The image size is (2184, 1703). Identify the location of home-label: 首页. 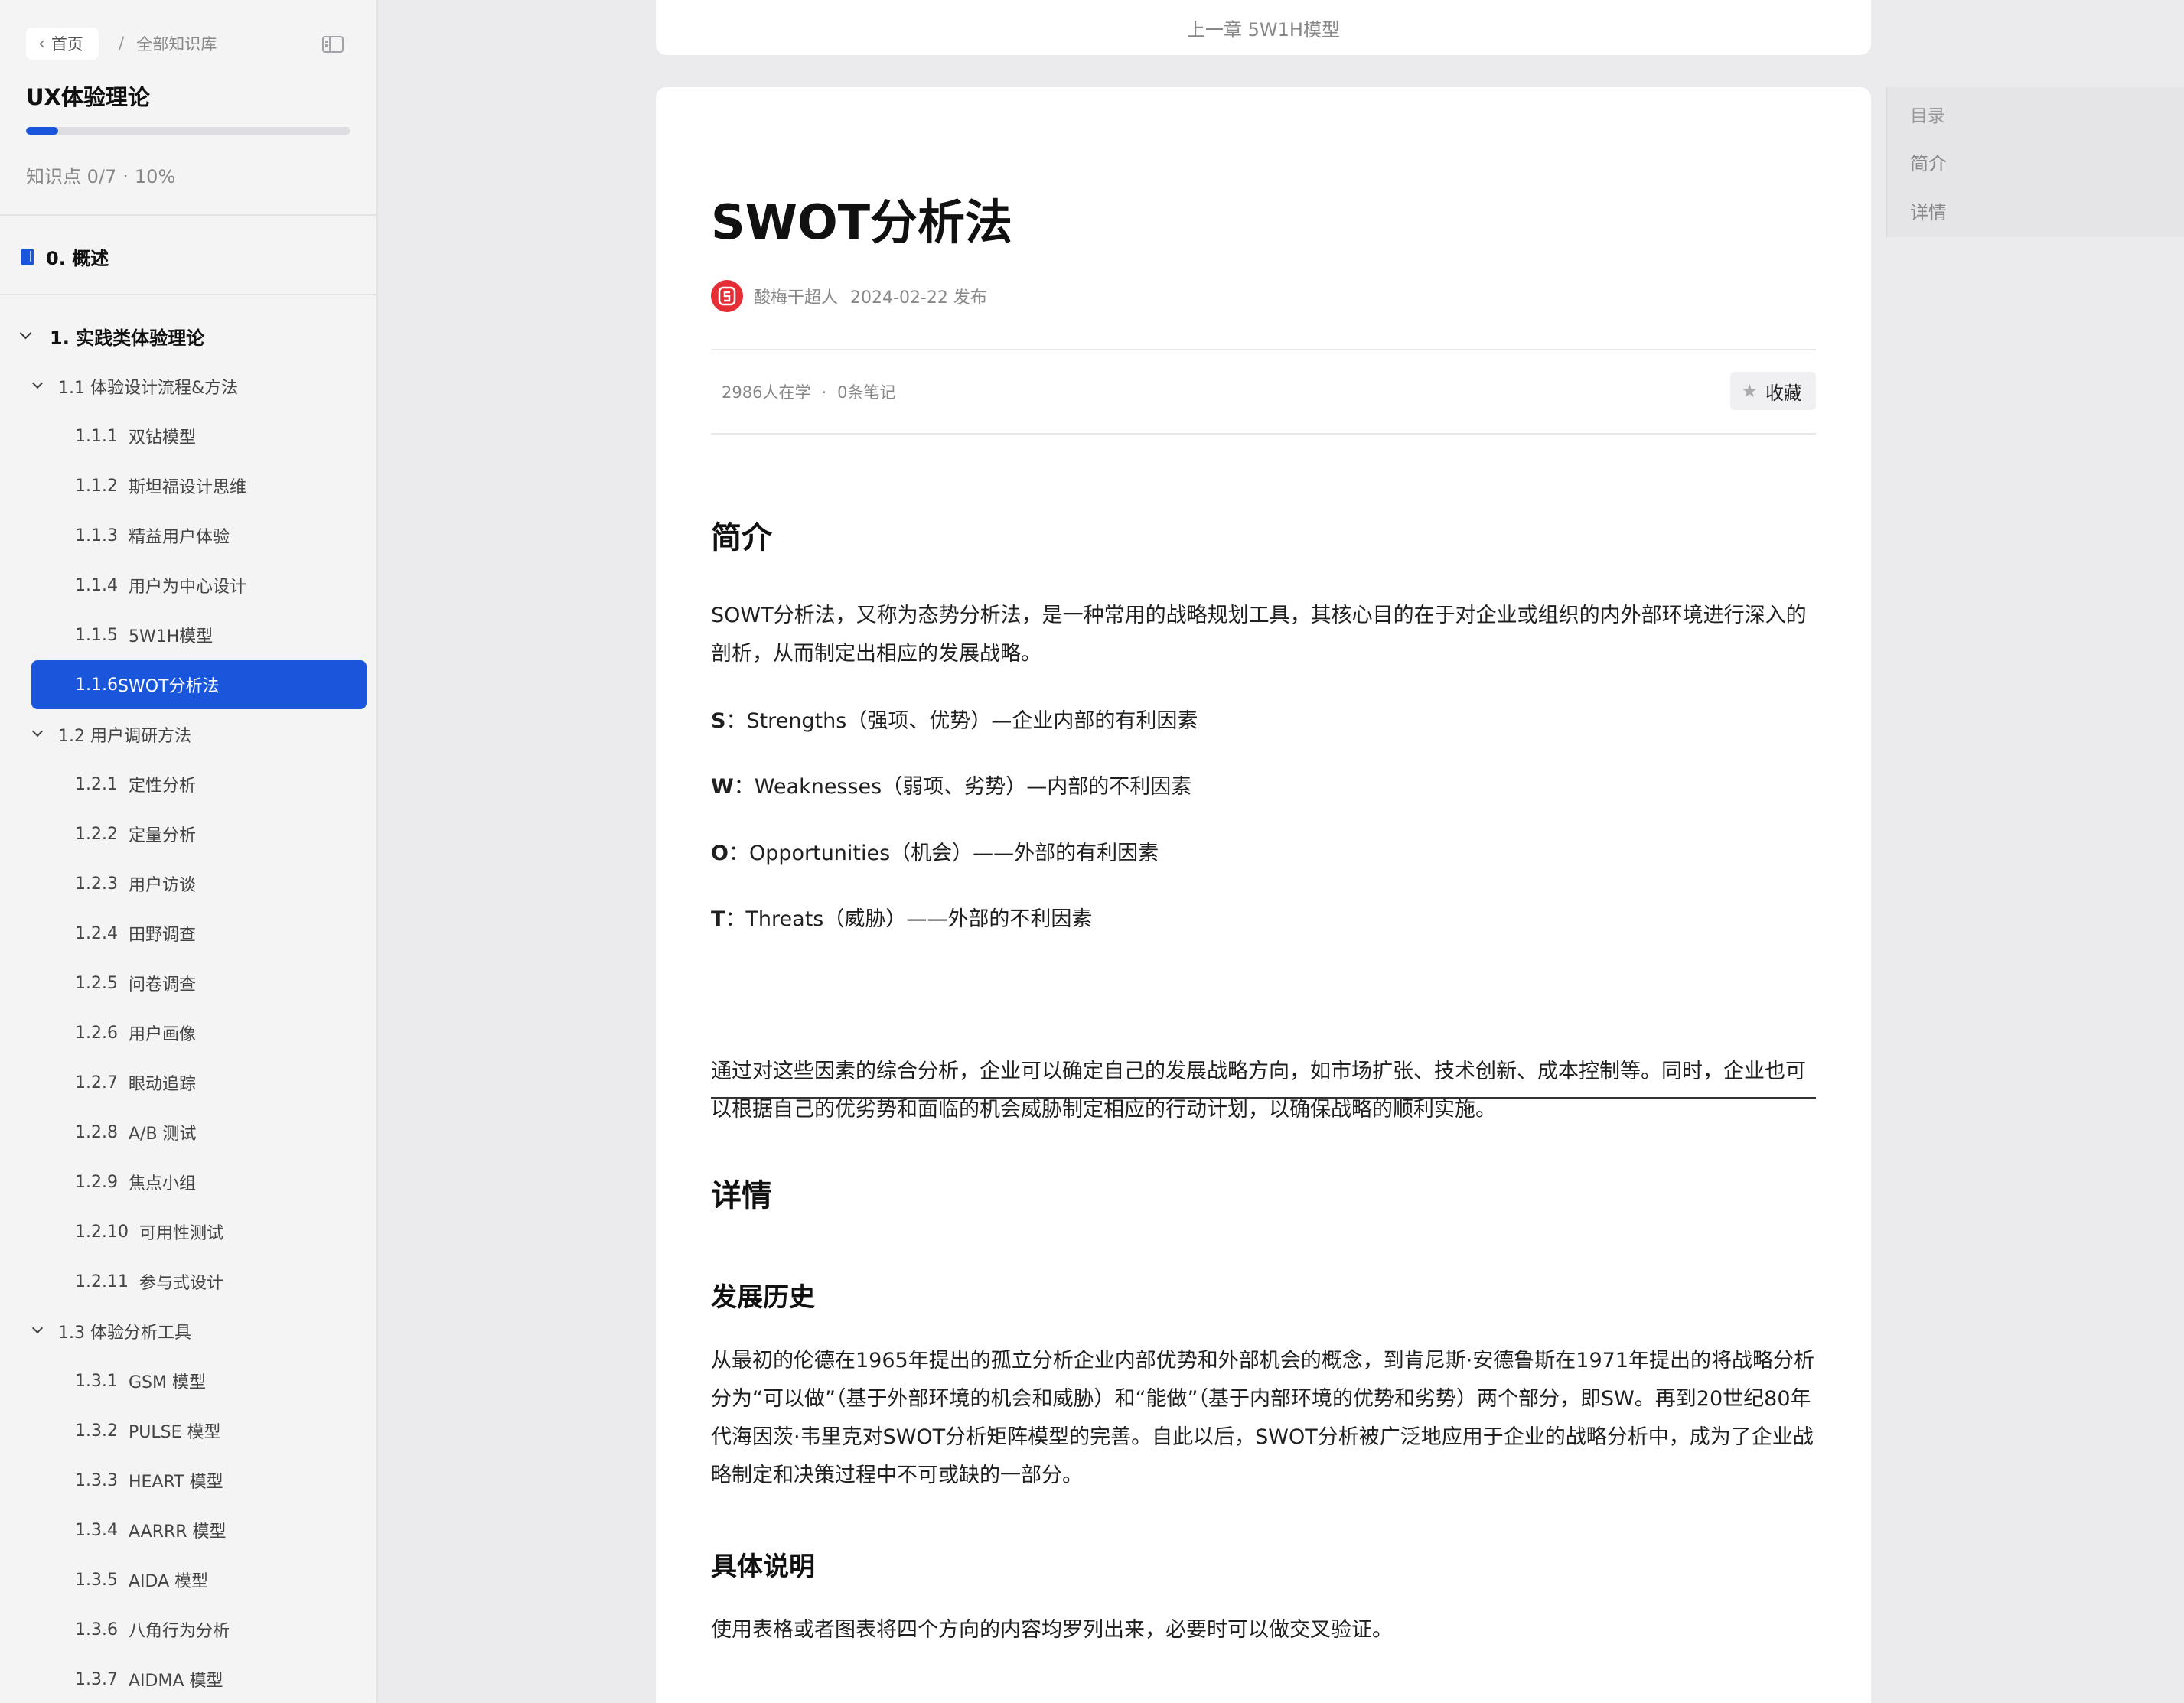
(67, 44).